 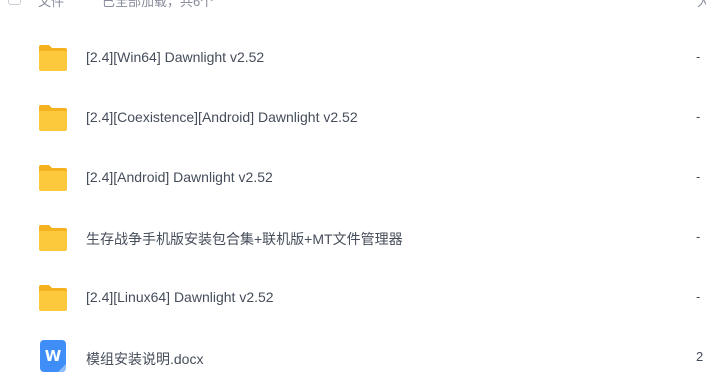 What do you see at coordinates (180, 297) in the screenshot?
I see `file-name: [2.4][Linux64] Dawnlight v2.52` at bounding box center [180, 297].